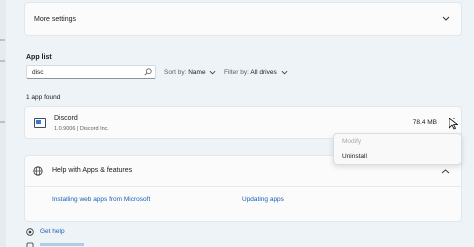 The height and width of the screenshot is (247, 474). What do you see at coordinates (39, 57) in the screenshot?
I see `app-list-heading: App list` at bounding box center [39, 57].